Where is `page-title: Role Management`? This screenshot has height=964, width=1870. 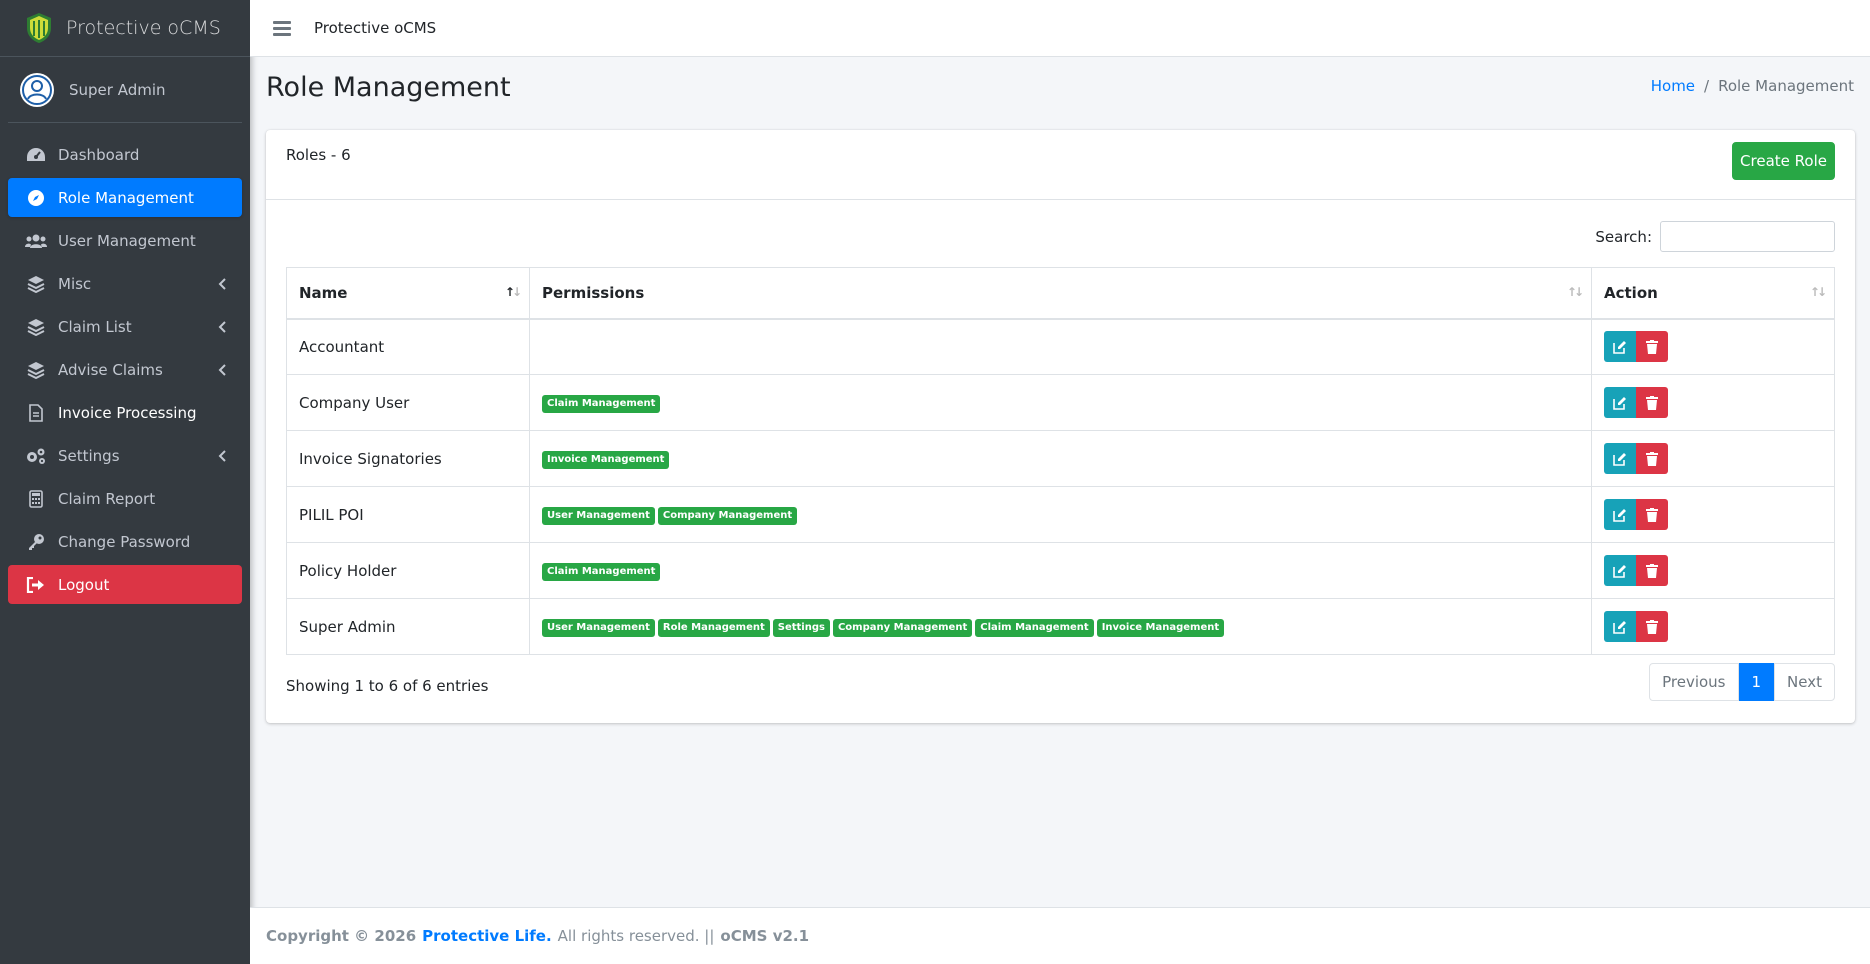
page-title: Role Management is located at coordinates (388, 87).